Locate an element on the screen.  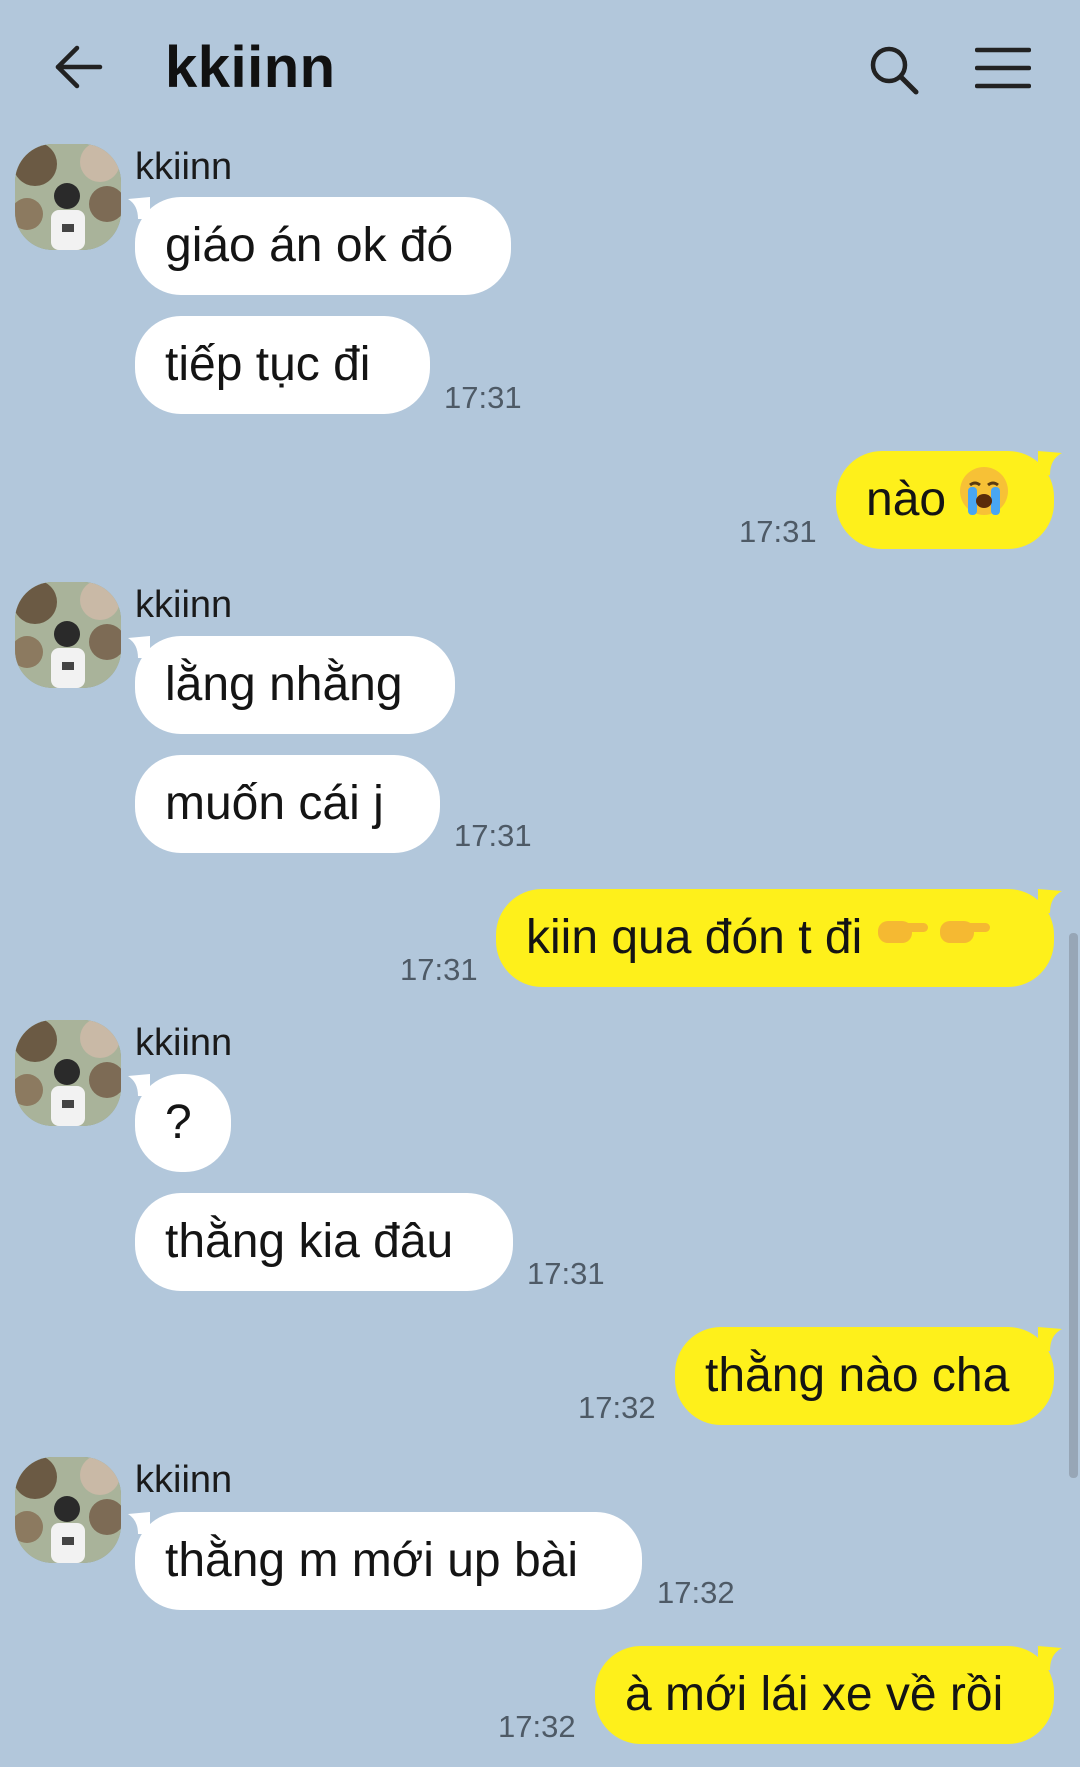
scrollbar is located at coordinates (1073, 1205).